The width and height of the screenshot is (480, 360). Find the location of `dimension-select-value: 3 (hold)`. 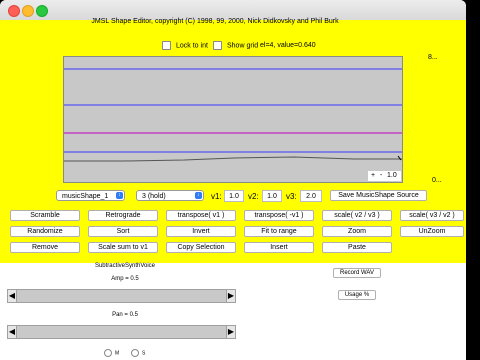

dimension-select-value: 3 (hold) is located at coordinates (154, 196).